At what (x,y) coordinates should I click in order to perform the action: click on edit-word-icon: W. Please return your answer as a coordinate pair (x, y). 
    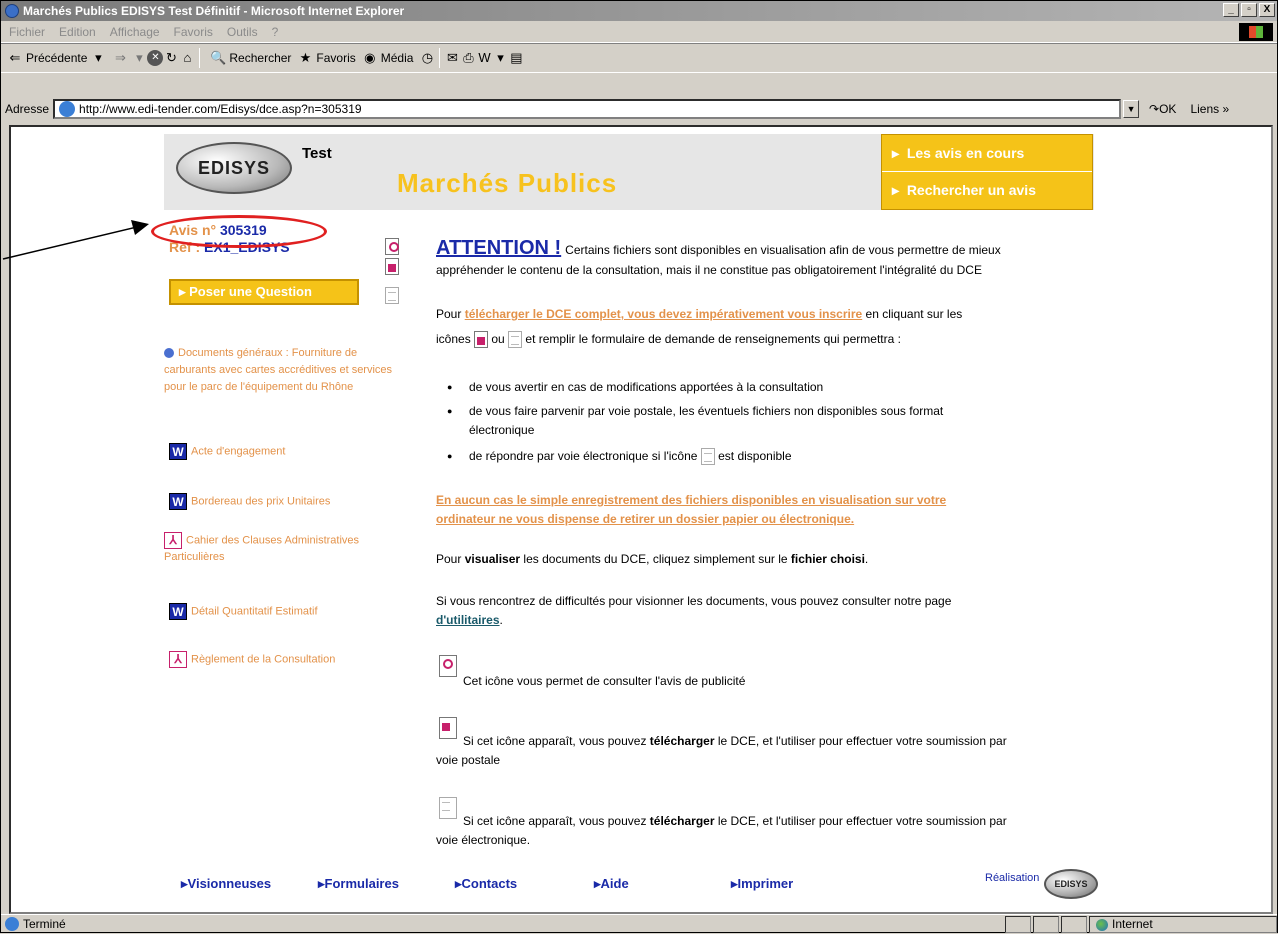
    Looking at the image, I should click on (484, 58).